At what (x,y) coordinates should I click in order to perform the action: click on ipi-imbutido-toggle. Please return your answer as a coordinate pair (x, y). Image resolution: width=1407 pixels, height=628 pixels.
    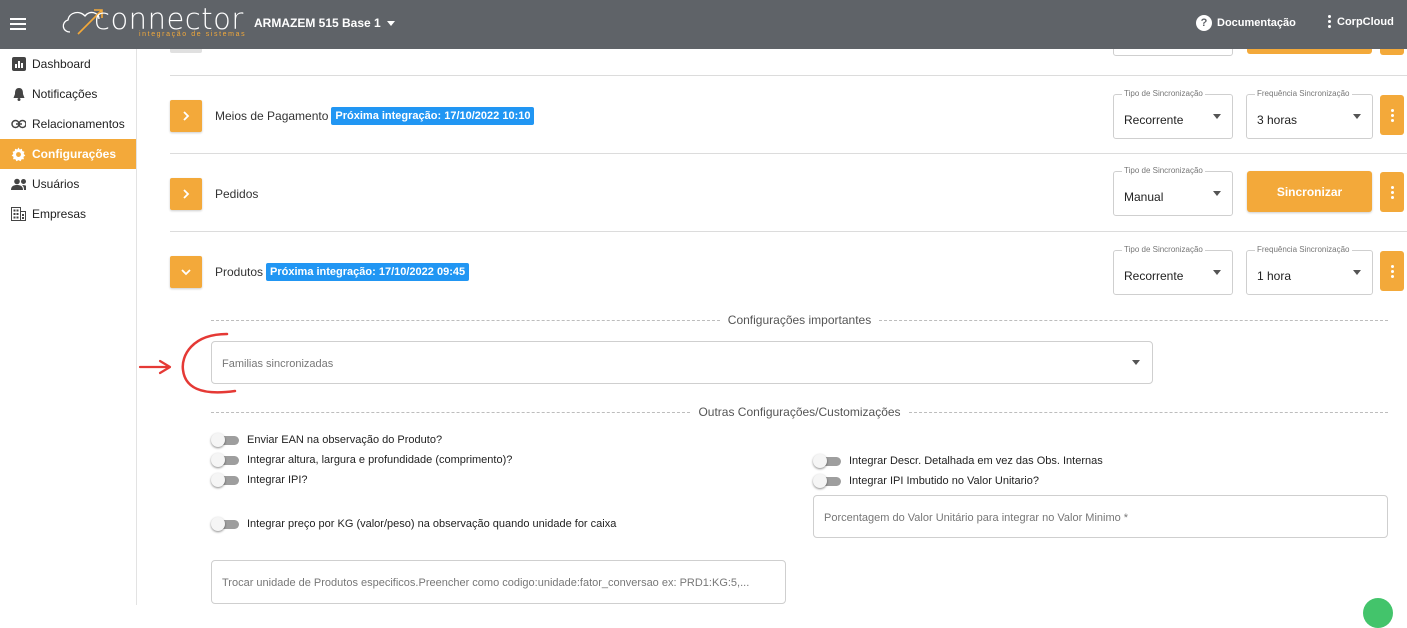
    Looking at the image, I should click on (827, 481).